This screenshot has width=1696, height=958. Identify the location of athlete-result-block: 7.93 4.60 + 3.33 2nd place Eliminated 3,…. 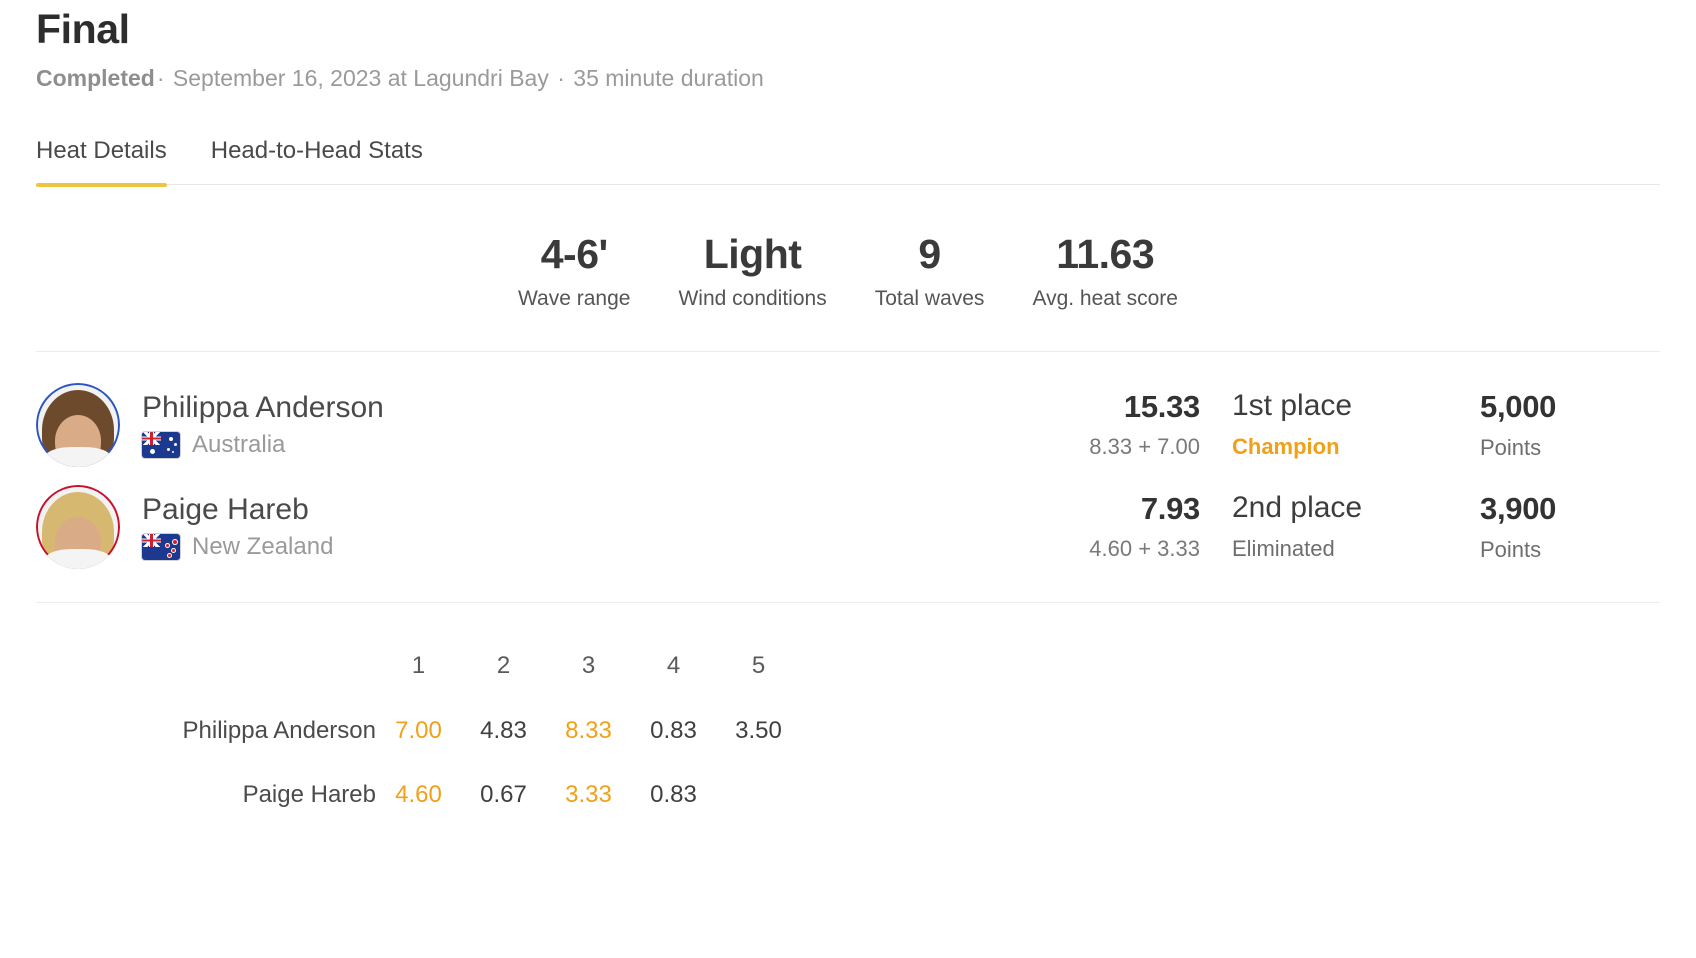
(1345, 527).